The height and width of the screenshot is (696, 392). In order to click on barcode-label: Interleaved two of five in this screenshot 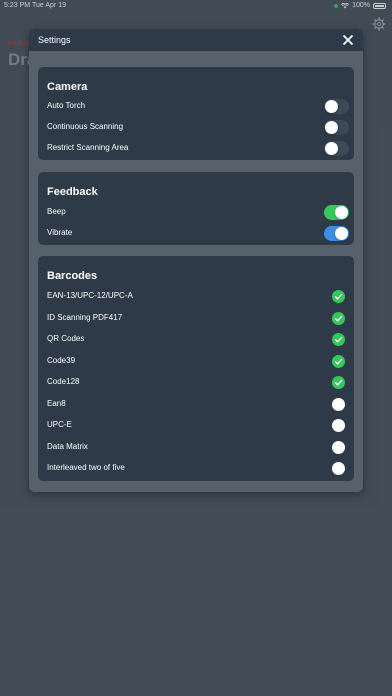, I will do `click(86, 467)`.